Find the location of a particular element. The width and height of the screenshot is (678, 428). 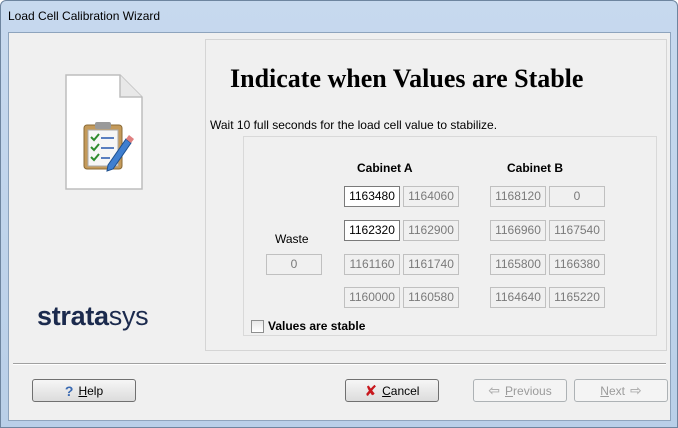

cabinet-b-reading: 1165220 is located at coordinates (577, 297).